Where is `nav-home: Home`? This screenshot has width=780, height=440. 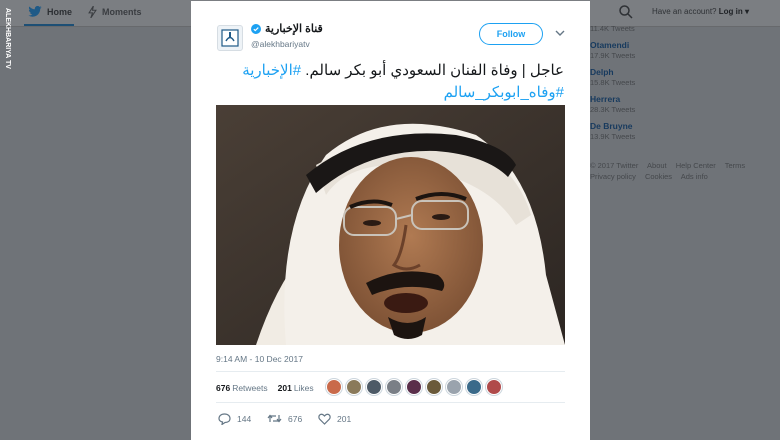 nav-home: Home is located at coordinates (50, 11).